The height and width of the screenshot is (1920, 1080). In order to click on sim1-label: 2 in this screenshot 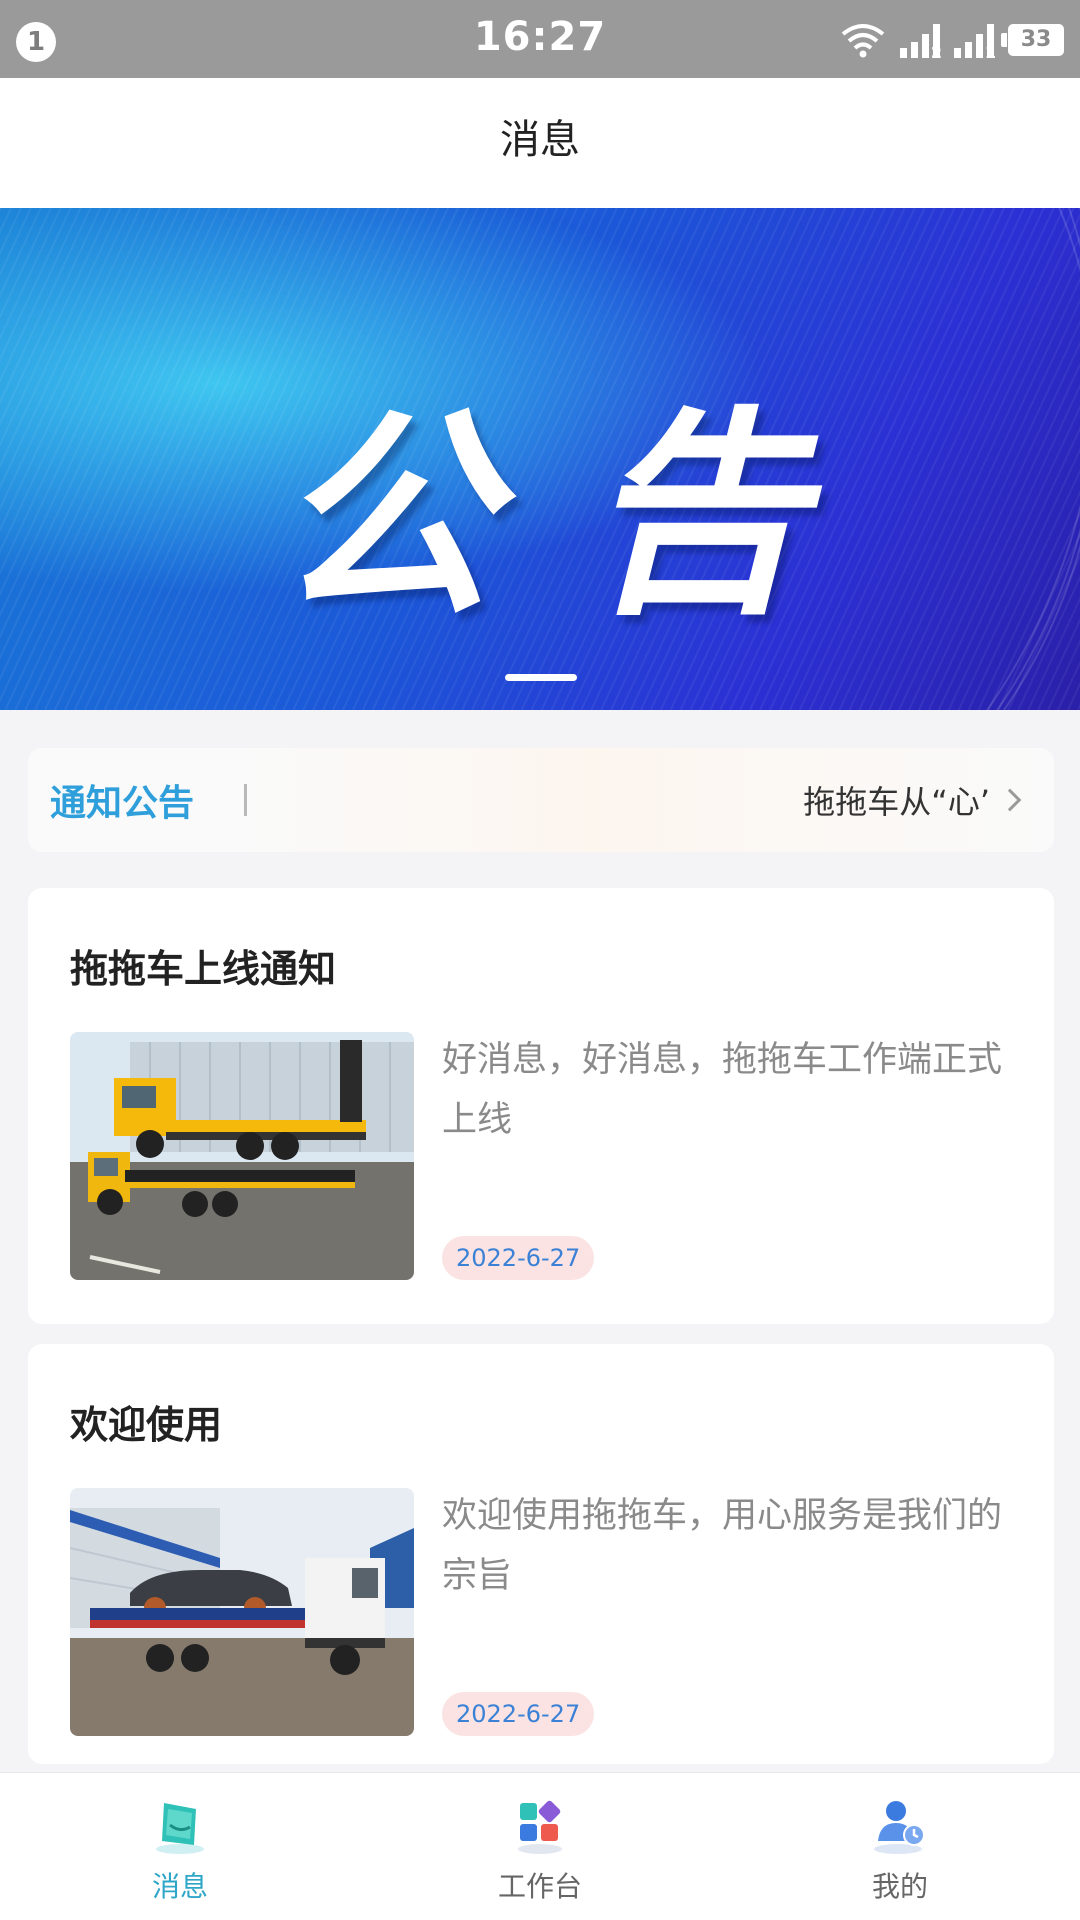, I will do `click(936, 52)`.